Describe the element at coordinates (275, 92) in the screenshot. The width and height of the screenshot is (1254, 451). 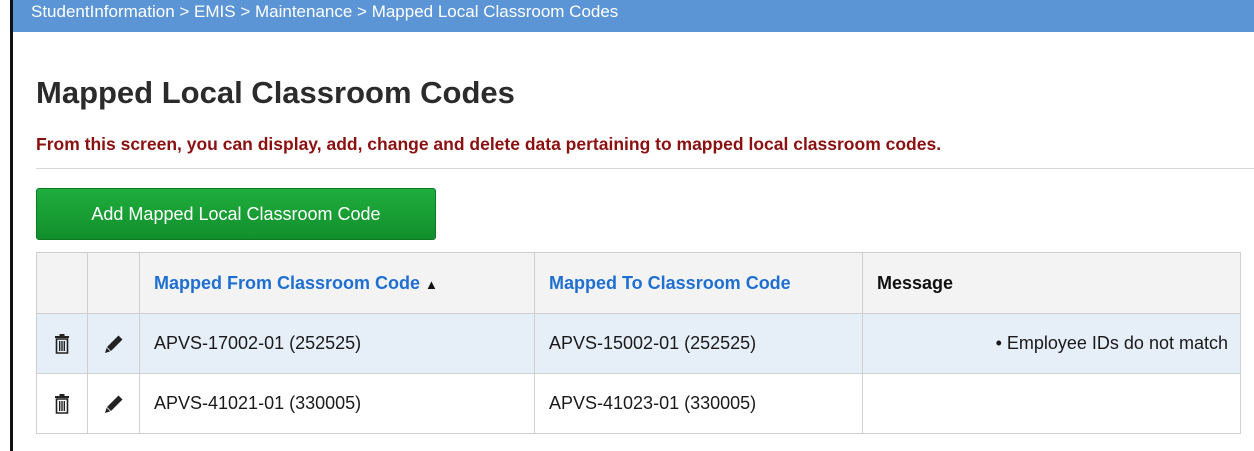
I see `page-title: Mapped Local Classroom Codes` at that location.